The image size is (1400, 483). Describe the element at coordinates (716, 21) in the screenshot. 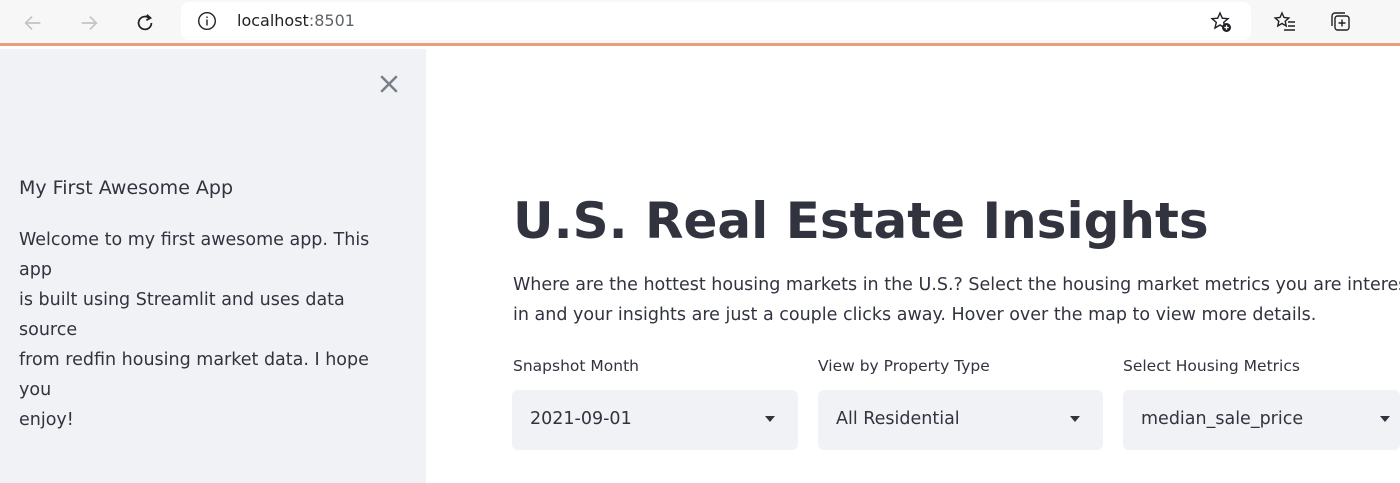

I see `address-bar: localhost:8501` at that location.